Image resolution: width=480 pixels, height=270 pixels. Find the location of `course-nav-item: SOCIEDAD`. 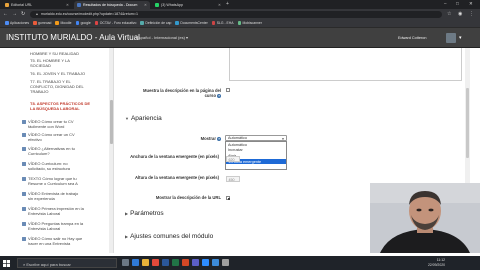

course-nav-item: SOCIEDAD is located at coordinates (40, 65).